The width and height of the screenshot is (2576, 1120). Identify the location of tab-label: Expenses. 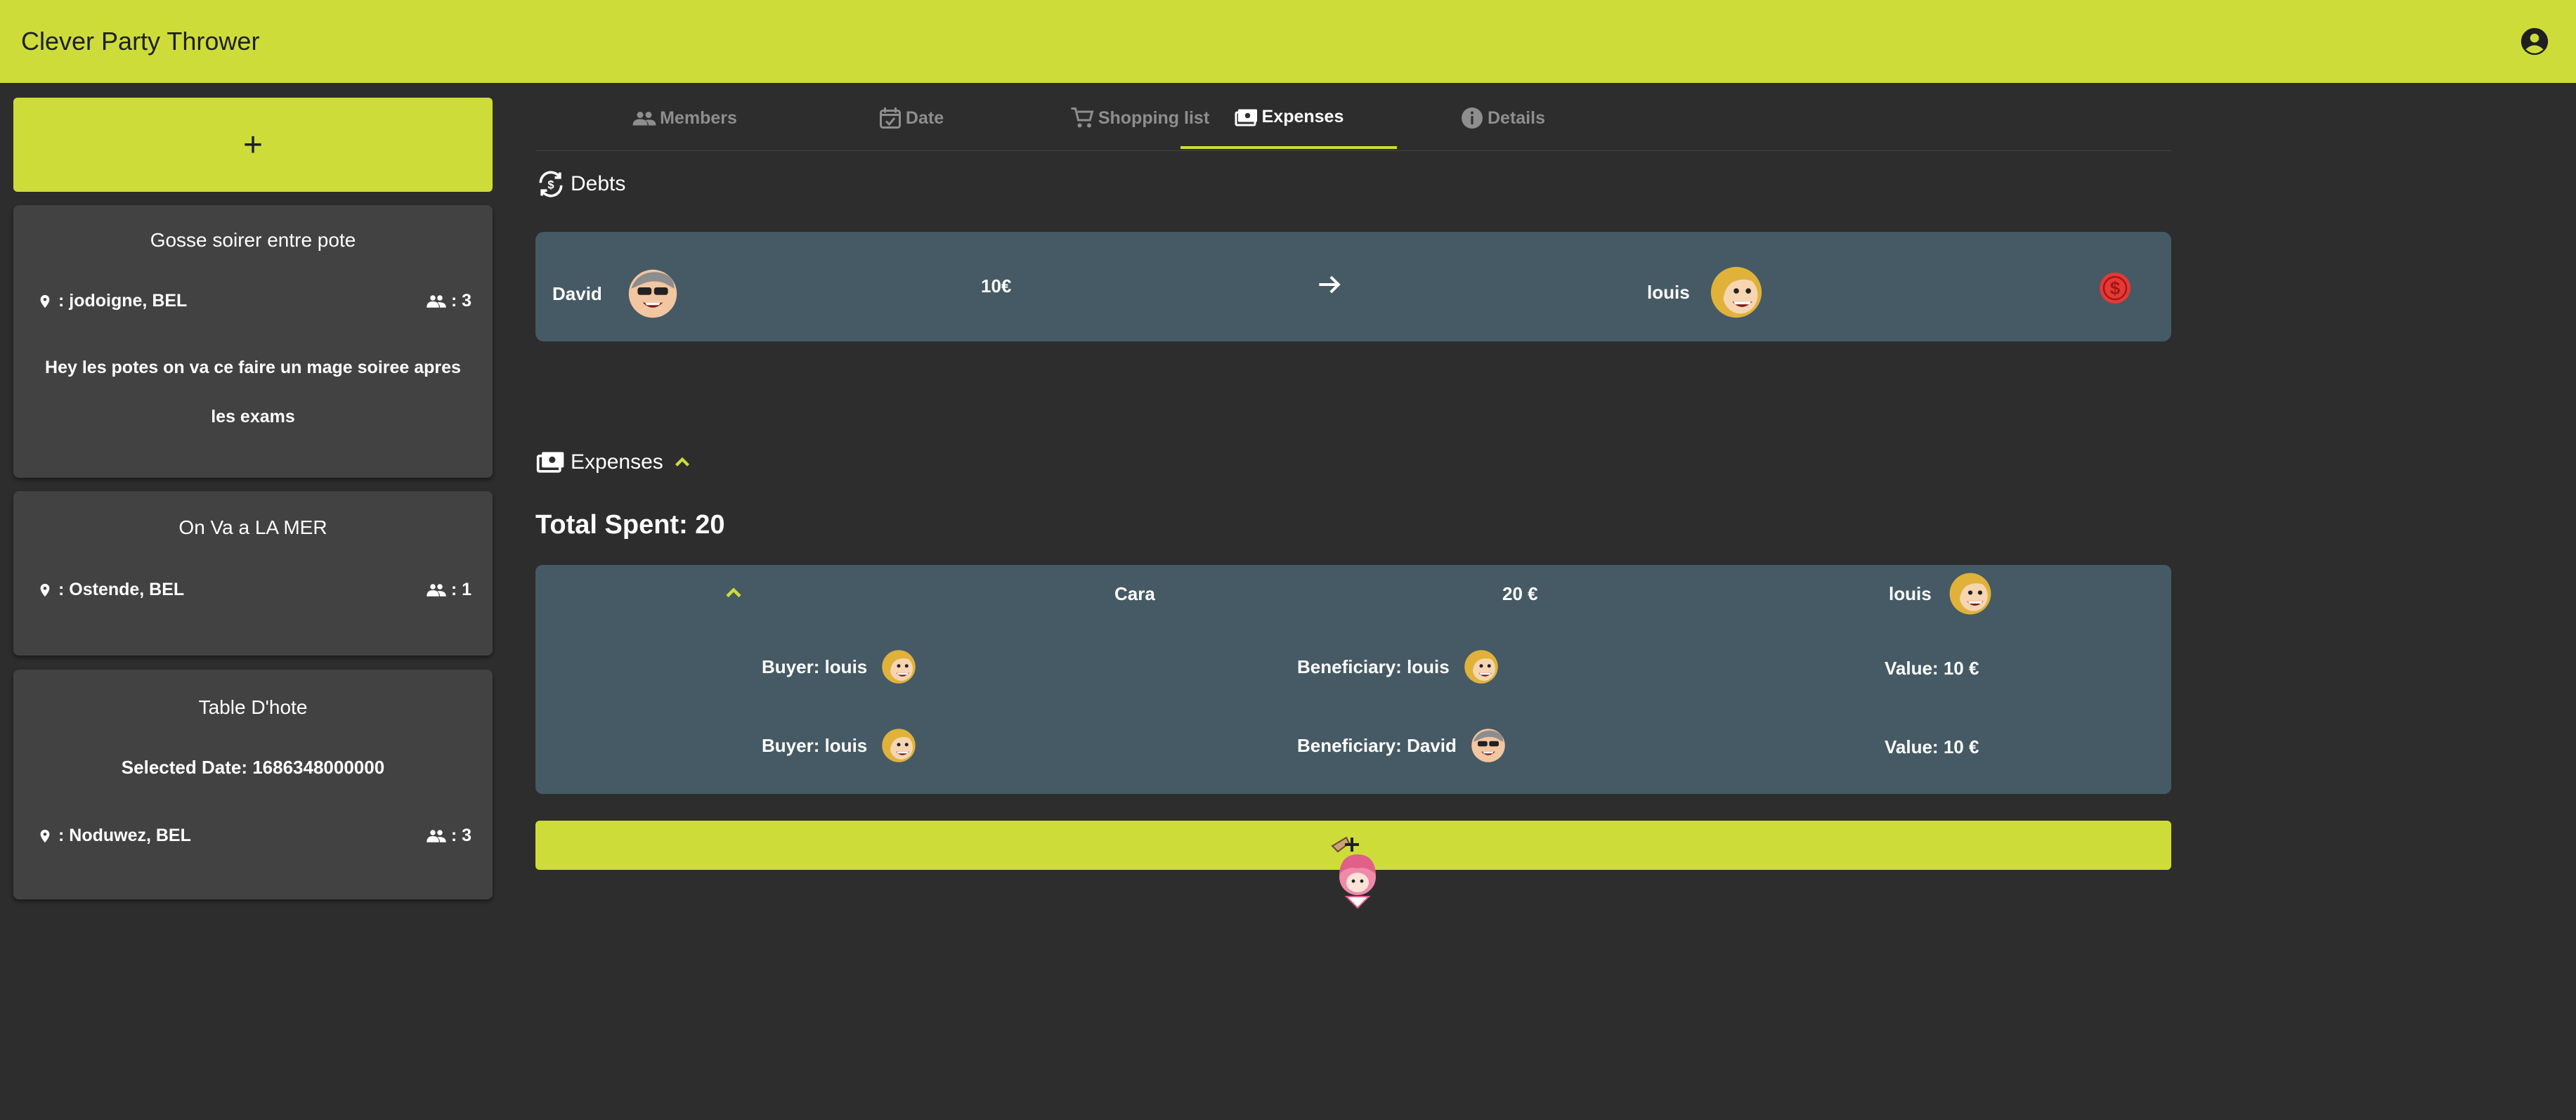
(1302, 116).